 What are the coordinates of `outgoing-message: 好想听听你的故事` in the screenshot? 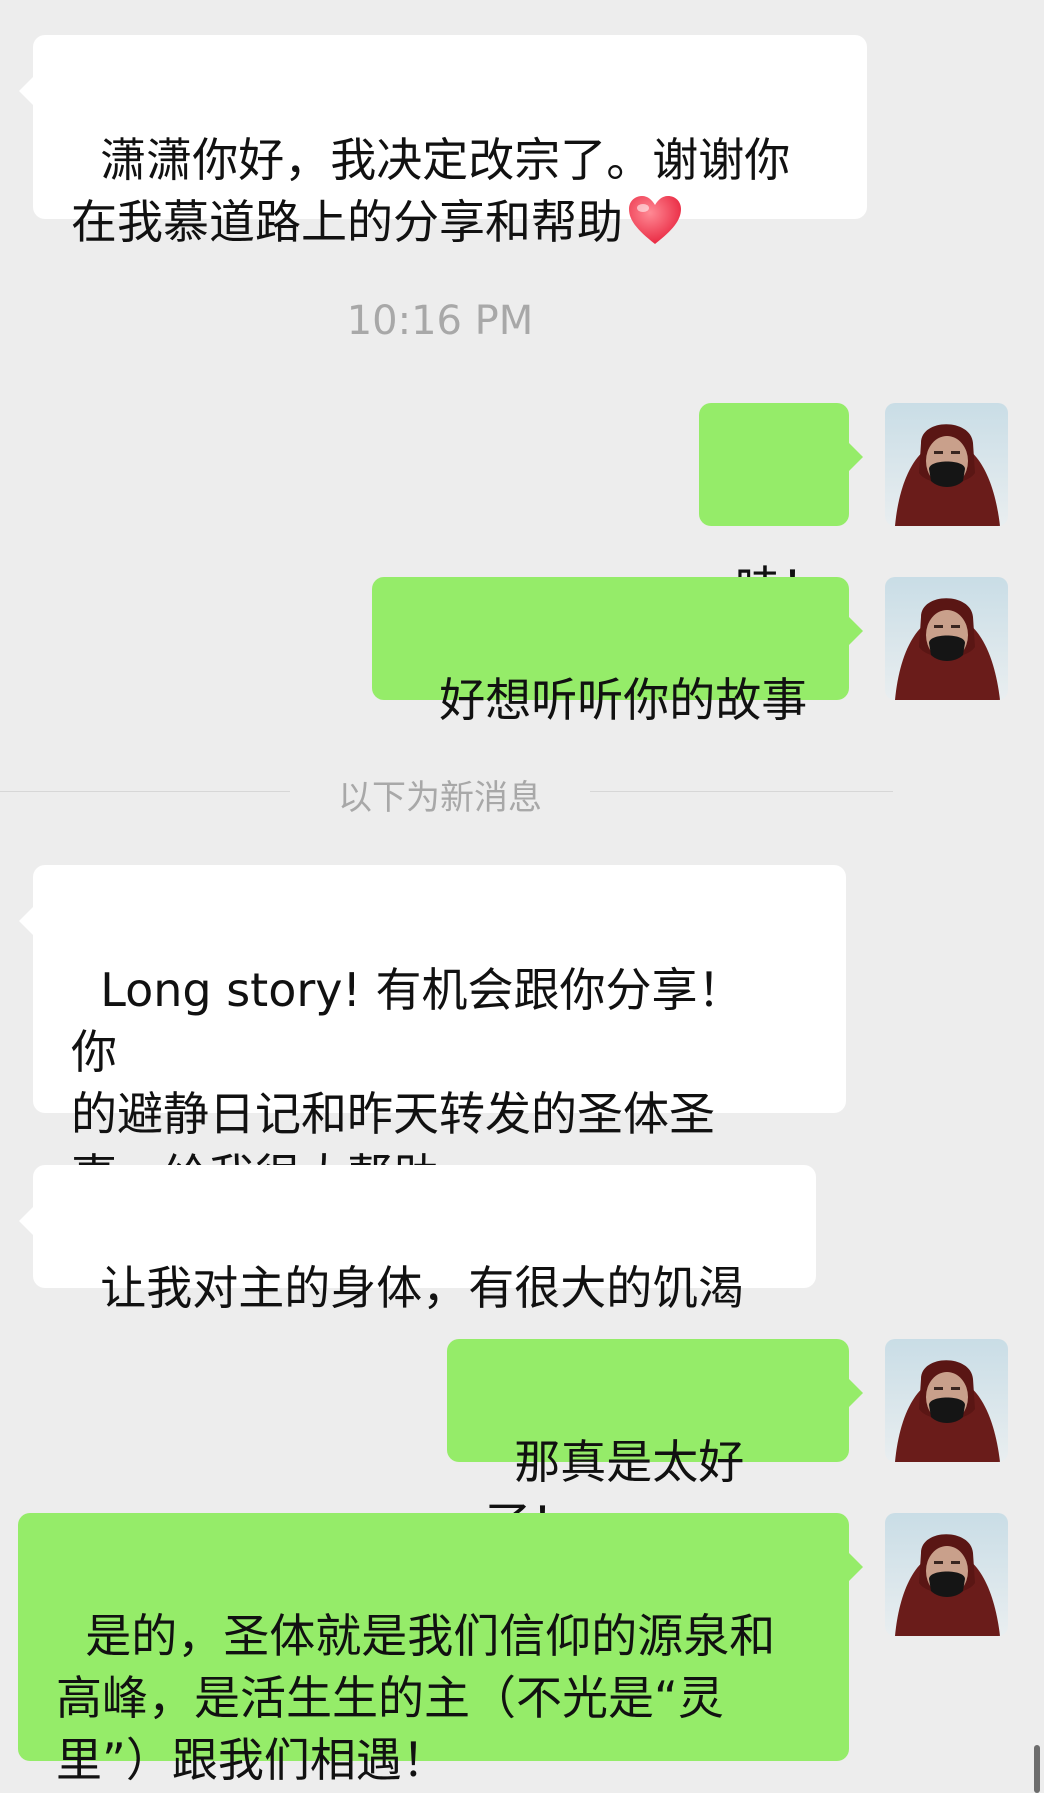 It's located at (617, 652).